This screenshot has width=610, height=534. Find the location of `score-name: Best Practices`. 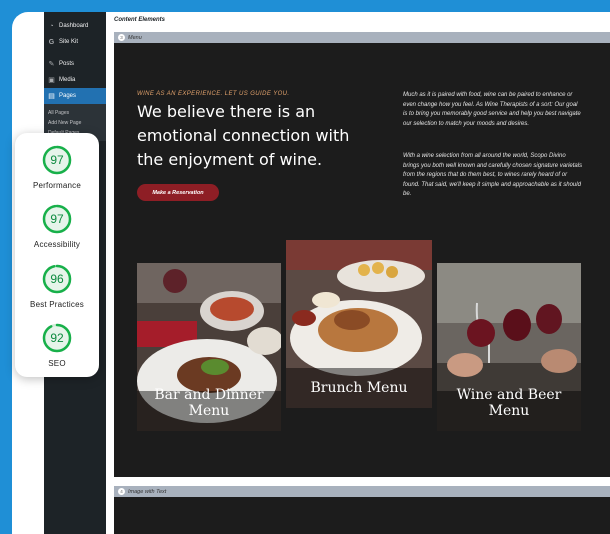

score-name: Best Practices is located at coordinates (57, 304).